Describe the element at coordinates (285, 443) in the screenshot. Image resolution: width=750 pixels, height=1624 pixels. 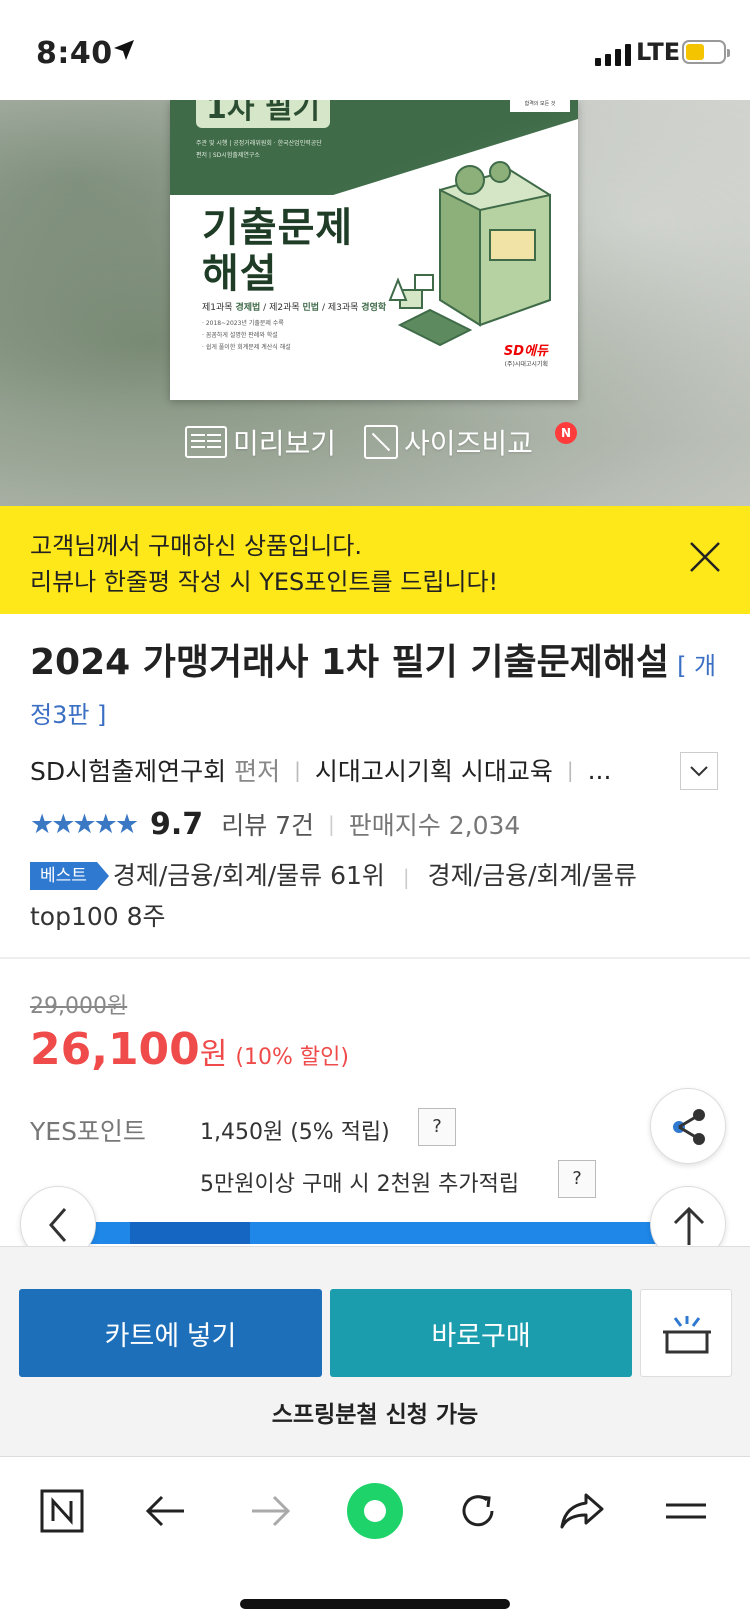
I see `preview-label: 미리보기` at that location.